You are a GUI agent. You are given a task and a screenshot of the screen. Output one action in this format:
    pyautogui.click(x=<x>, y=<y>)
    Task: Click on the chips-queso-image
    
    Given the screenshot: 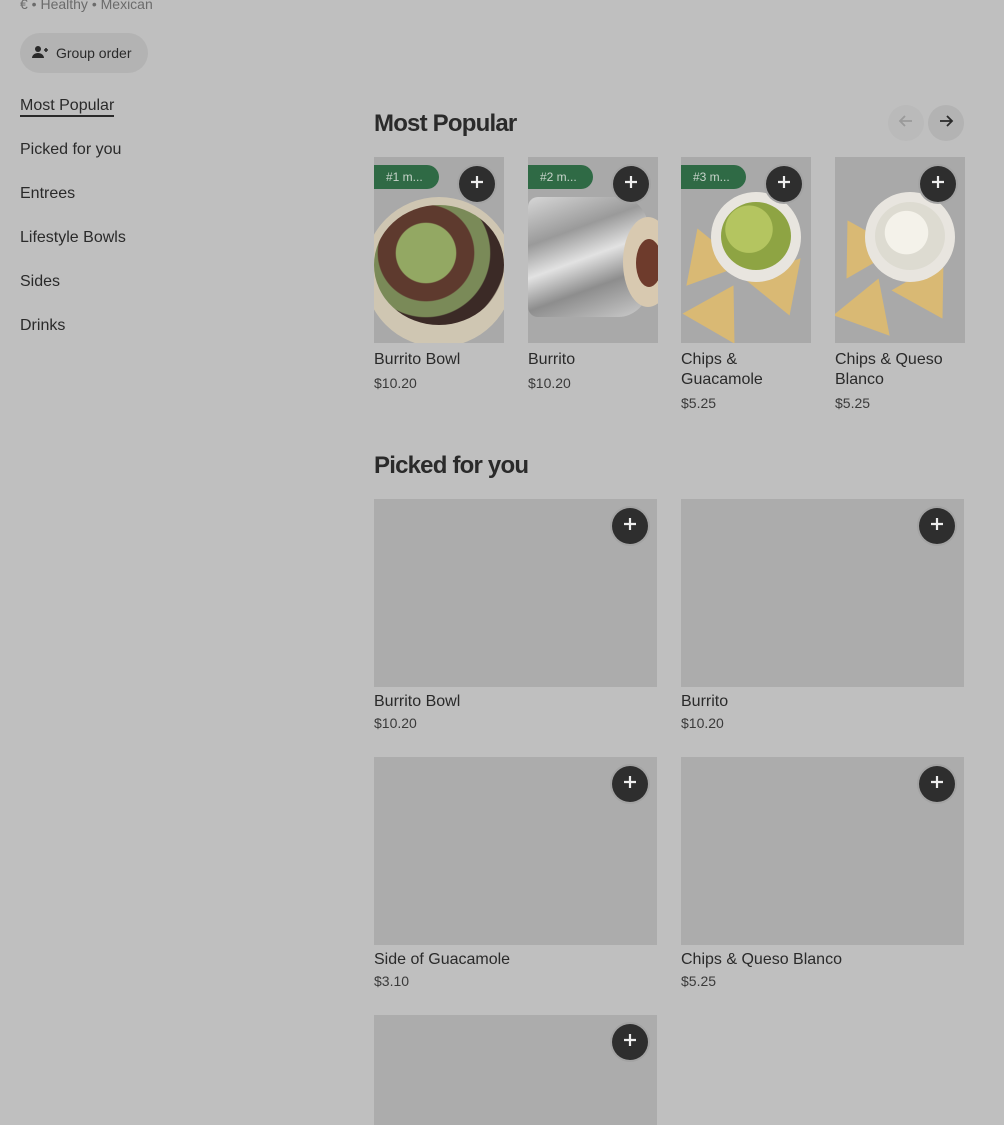 What is the action you would take?
    pyautogui.click(x=900, y=250)
    